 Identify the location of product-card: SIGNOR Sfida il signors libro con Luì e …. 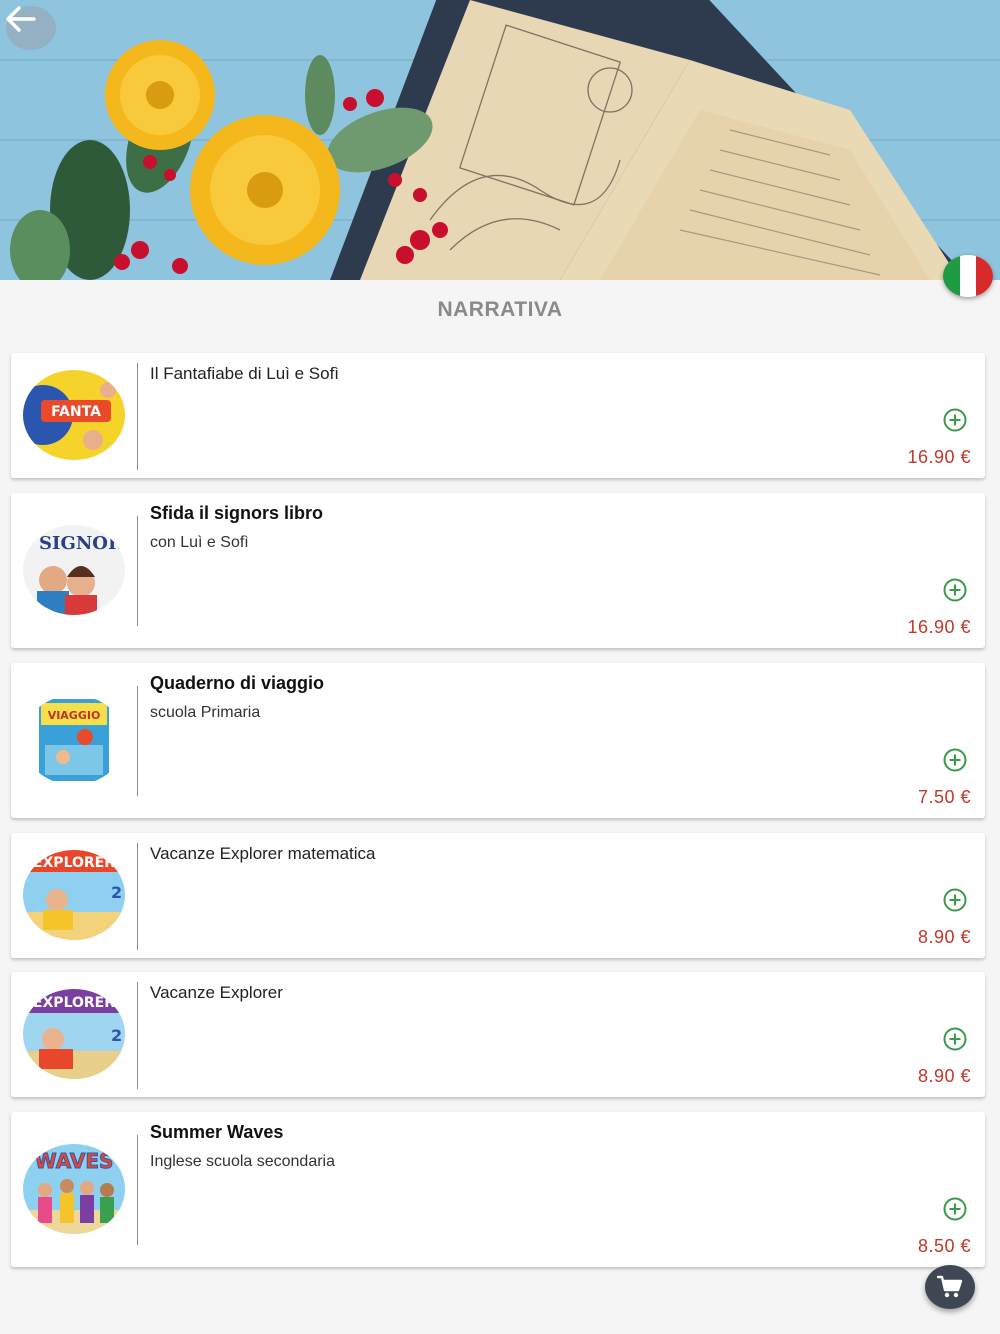
(498, 570).